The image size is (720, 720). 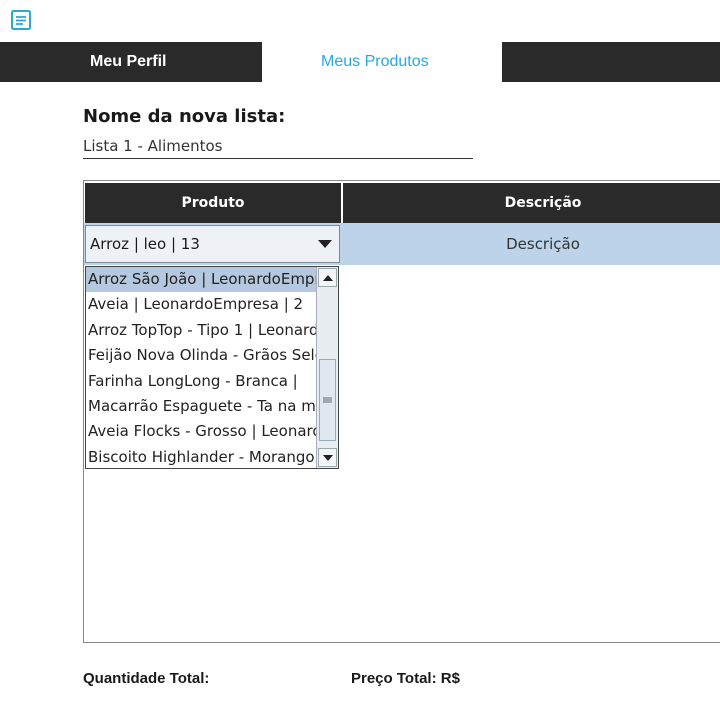 What do you see at coordinates (327, 277) in the screenshot?
I see `scroll-up-icon` at bounding box center [327, 277].